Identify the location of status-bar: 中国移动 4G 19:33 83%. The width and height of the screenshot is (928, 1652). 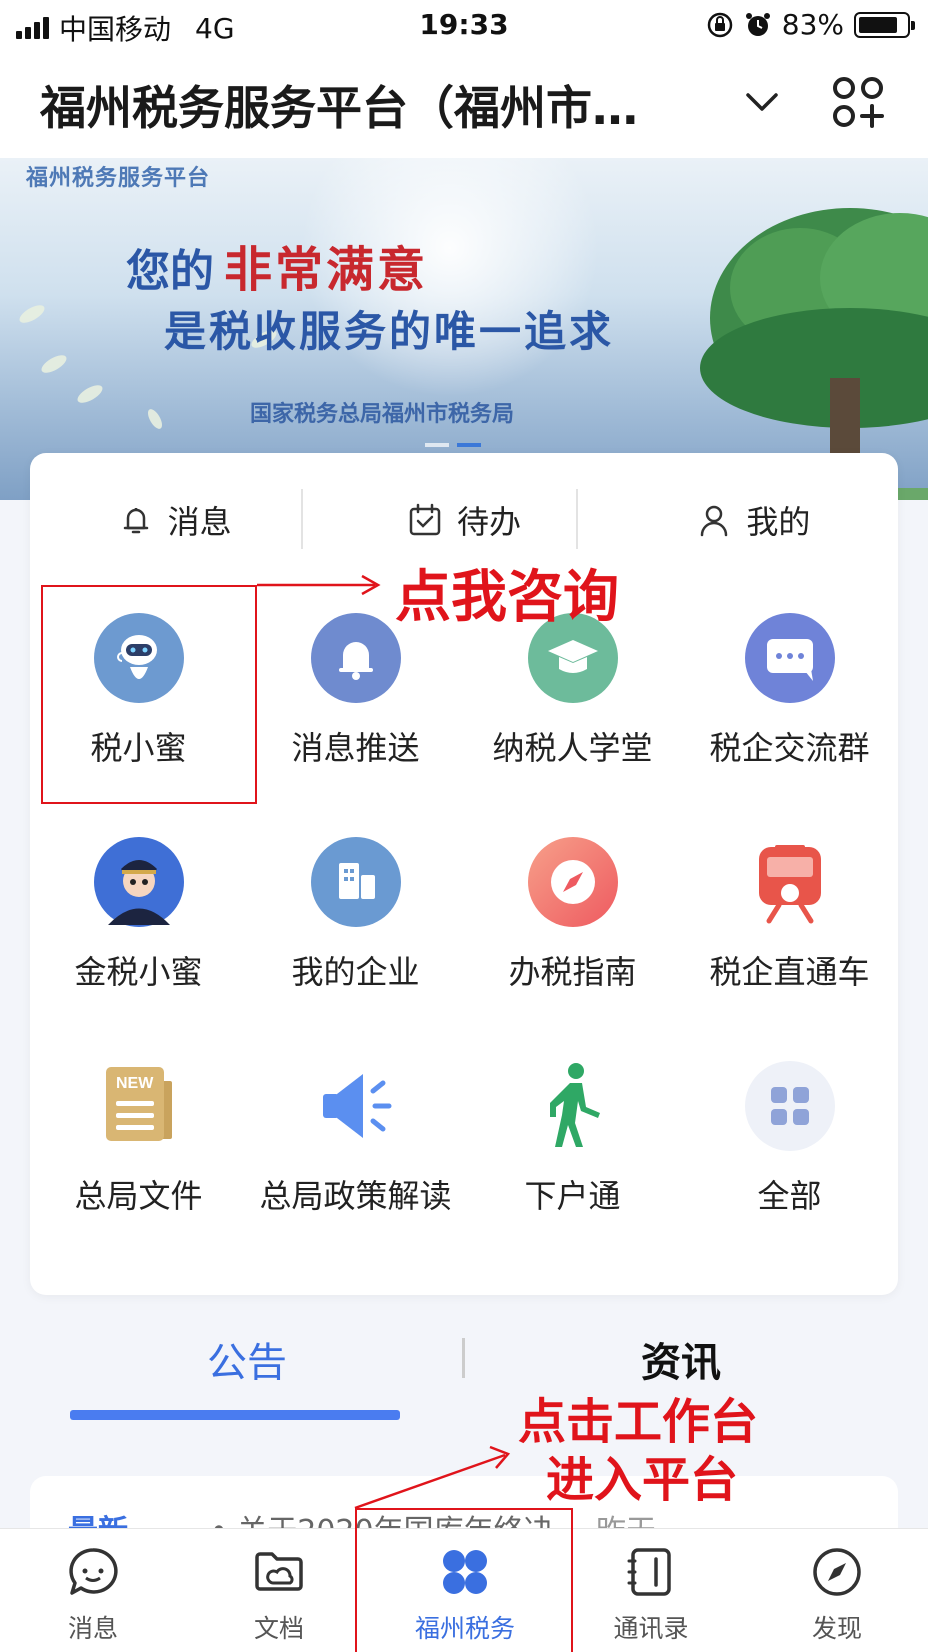
(464, 25).